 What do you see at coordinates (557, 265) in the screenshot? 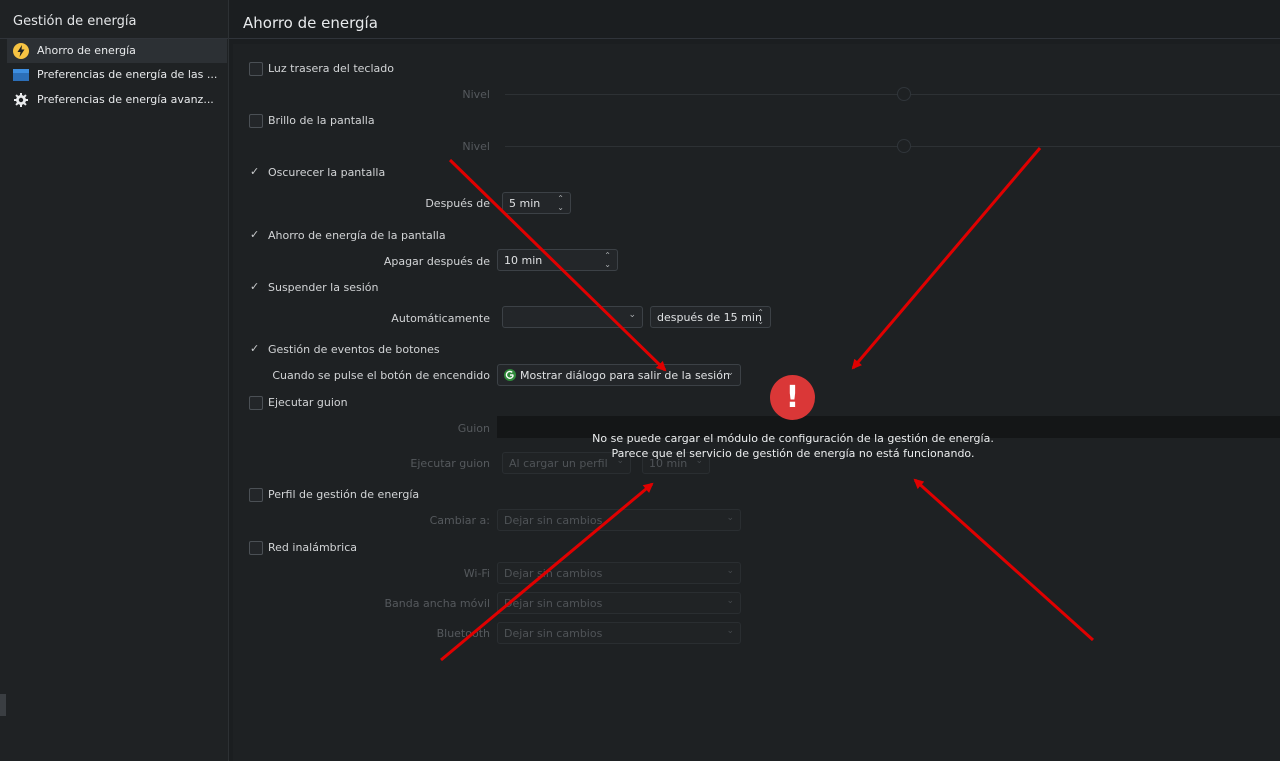
I see `arrow-top-left` at bounding box center [557, 265].